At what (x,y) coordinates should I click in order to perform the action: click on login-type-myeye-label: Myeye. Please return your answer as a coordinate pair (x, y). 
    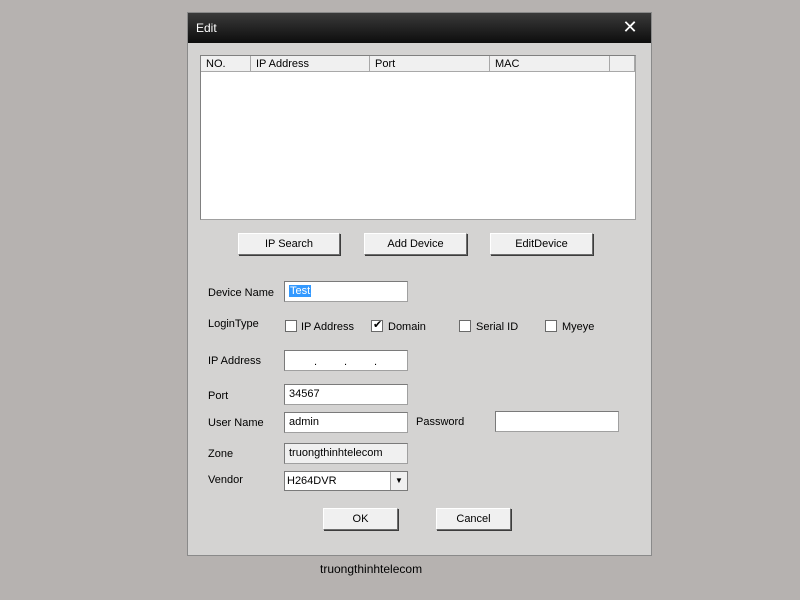
    Looking at the image, I should click on (578, 327).